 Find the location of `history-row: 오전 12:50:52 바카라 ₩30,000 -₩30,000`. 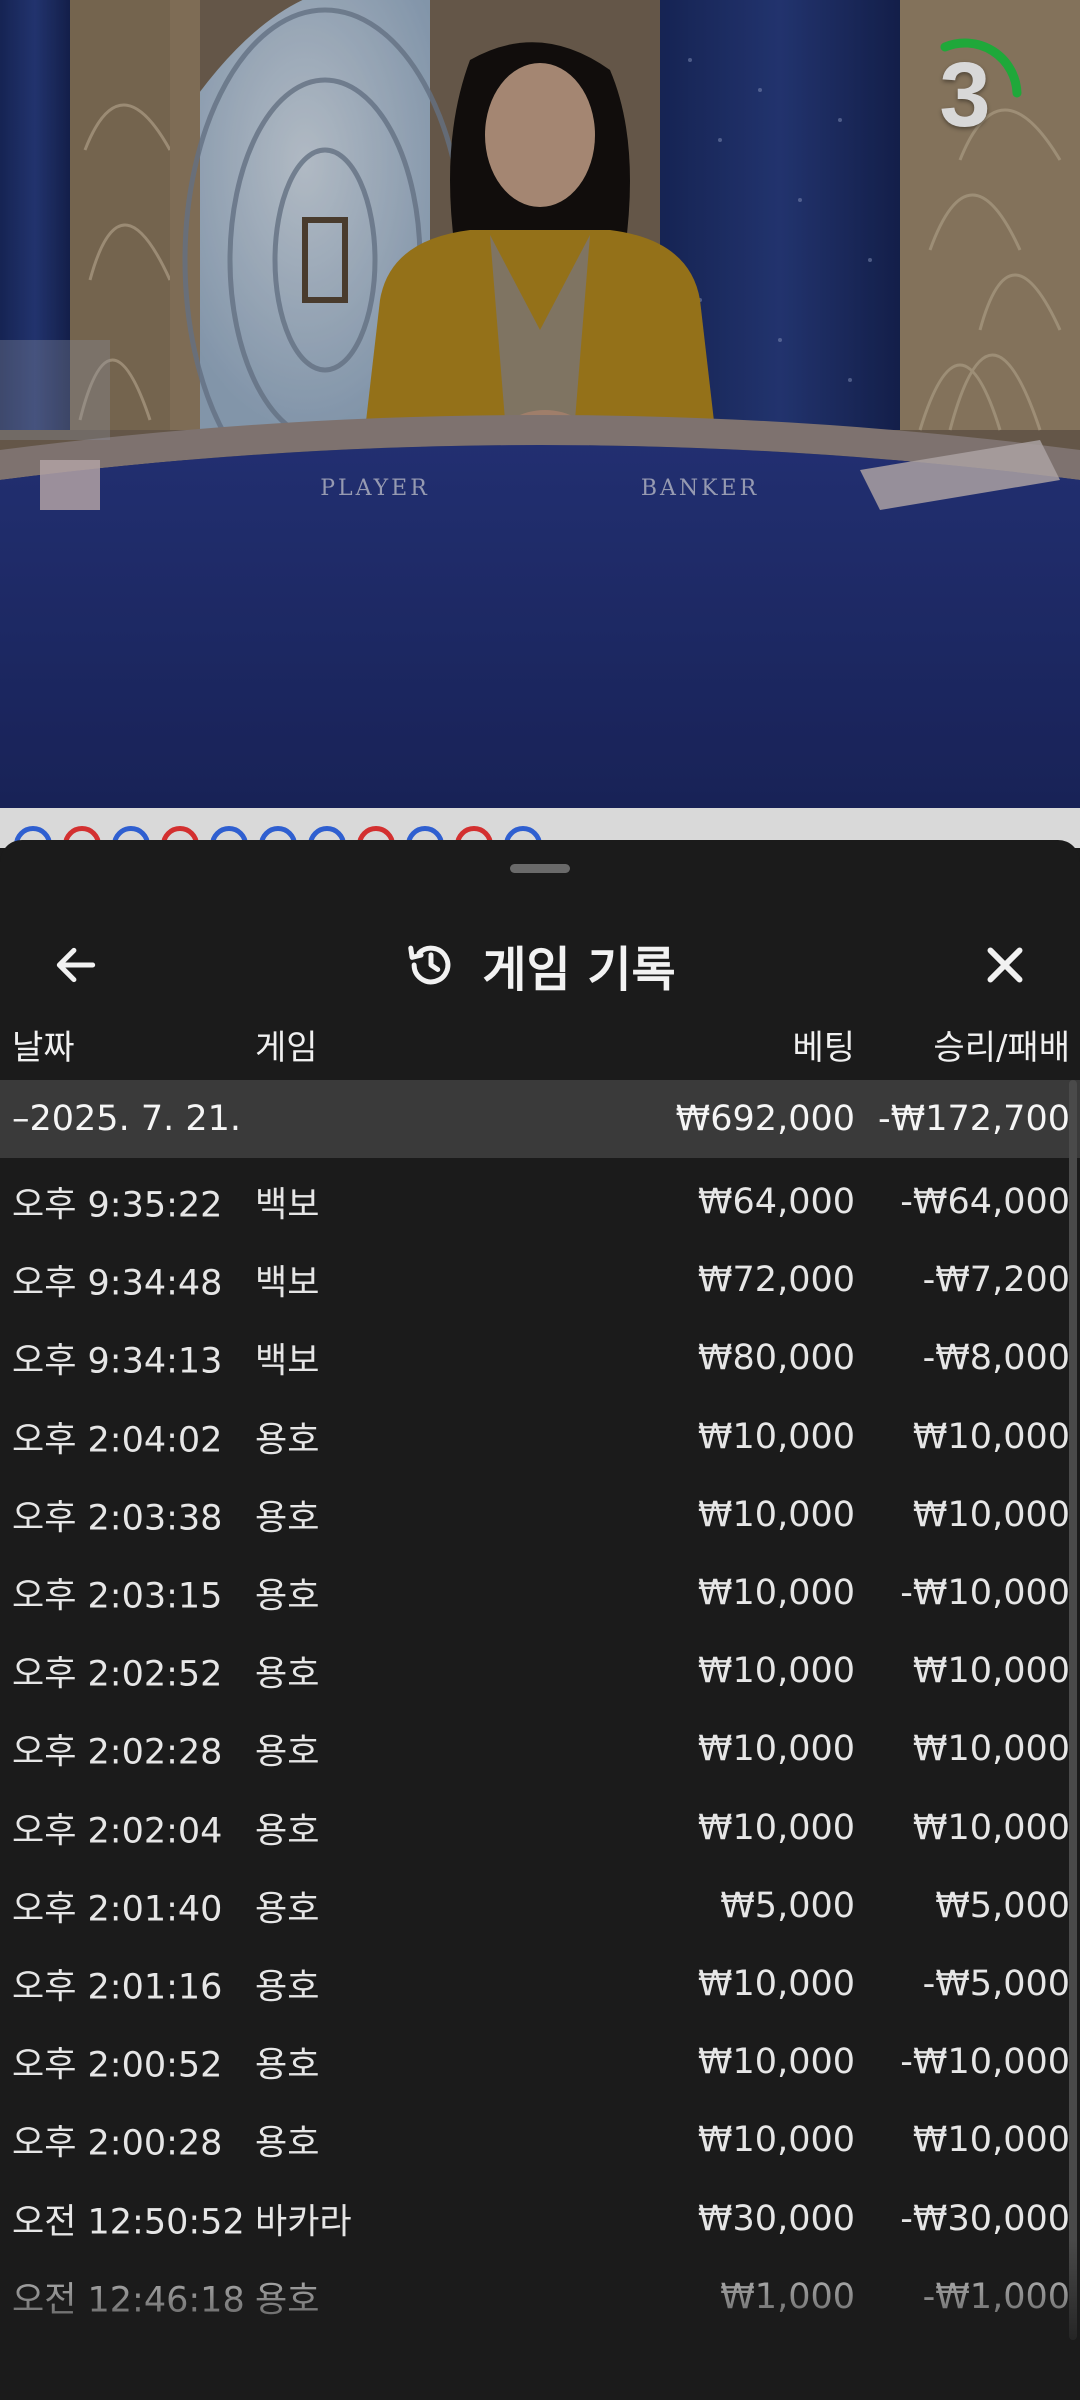

history-row: 오전 12:50:52 바카라 ₩30,000 -₩30,000 is located at coordinates (540, 2219).